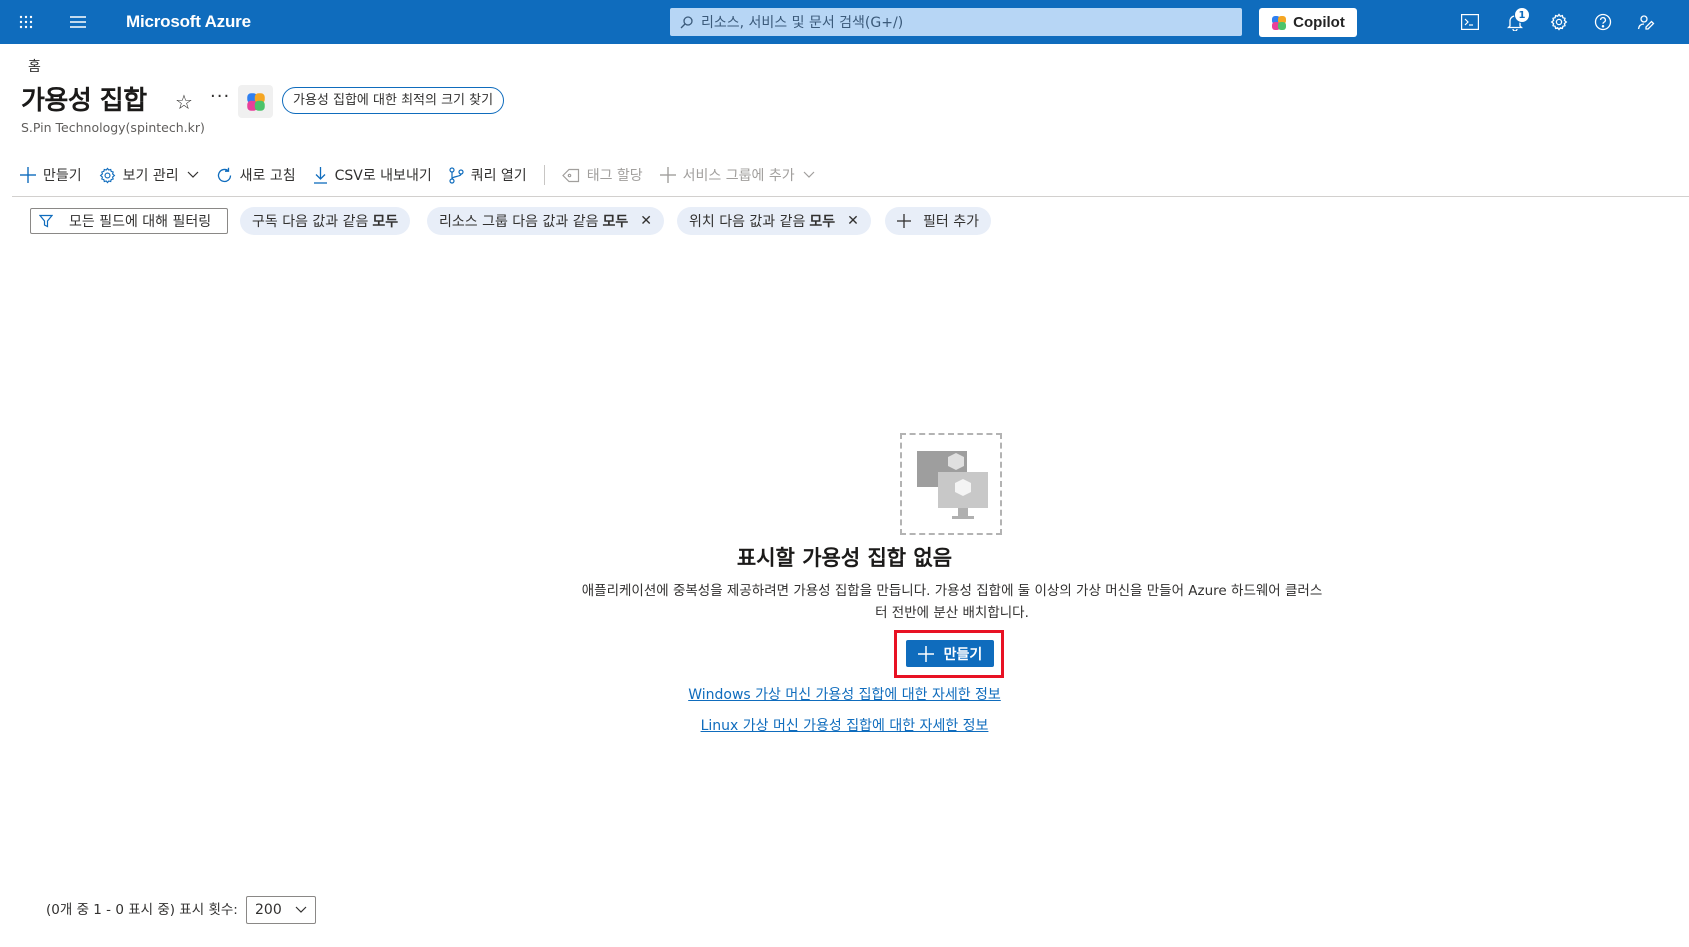 The image size is (1689, 947). I want to click on create-availability-set-button: 만들기, so click(950, 653).